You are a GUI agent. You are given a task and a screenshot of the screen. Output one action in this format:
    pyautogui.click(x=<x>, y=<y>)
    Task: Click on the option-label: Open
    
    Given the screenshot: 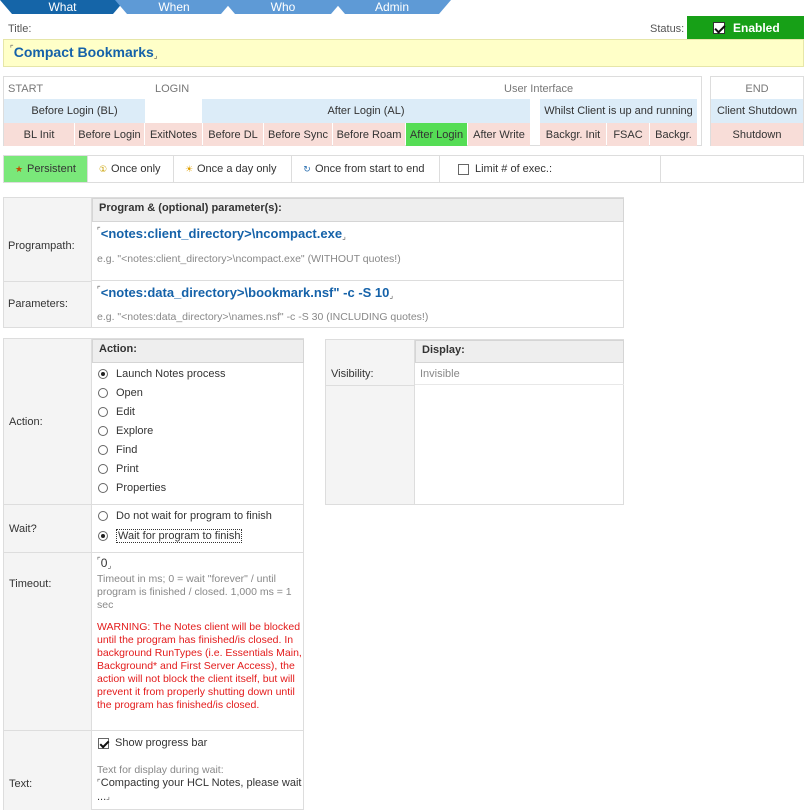 What is the action you would take?
    pyautogui.click(x=129, y=393)
    